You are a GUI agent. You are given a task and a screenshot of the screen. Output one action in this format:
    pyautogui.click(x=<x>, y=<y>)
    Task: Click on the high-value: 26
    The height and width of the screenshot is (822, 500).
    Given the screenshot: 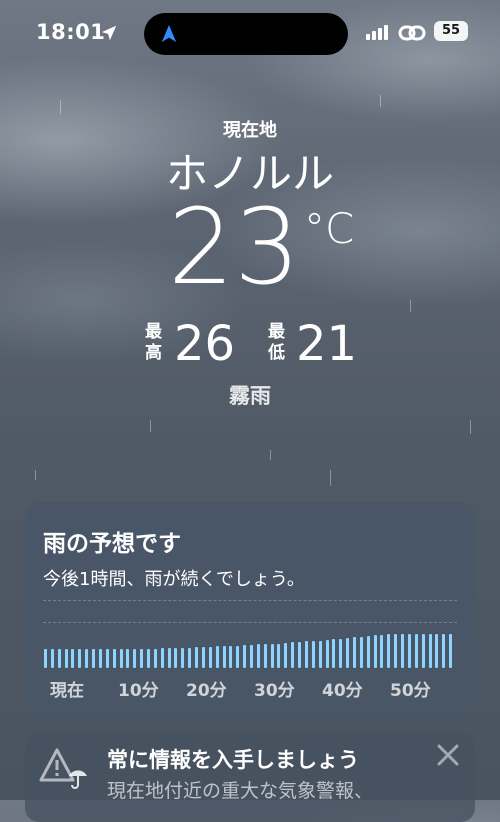 What is the action you would take?
    pyautogui.click(x=205, y=344)
    